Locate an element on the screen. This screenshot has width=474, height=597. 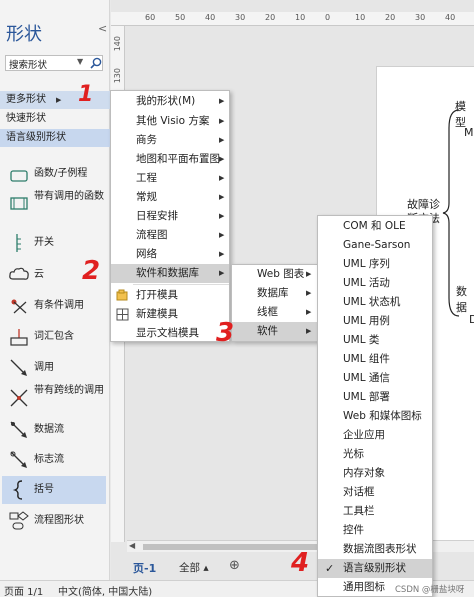
menu-item-flowchart: 流程图 ▶ is located at coordinates (170, 235).